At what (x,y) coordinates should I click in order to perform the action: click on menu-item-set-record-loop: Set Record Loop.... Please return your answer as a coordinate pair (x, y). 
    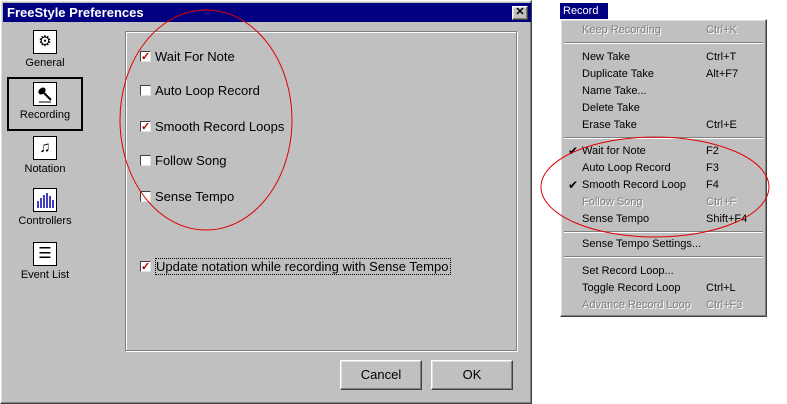
    Looking at the image, I should click on (663, 271).